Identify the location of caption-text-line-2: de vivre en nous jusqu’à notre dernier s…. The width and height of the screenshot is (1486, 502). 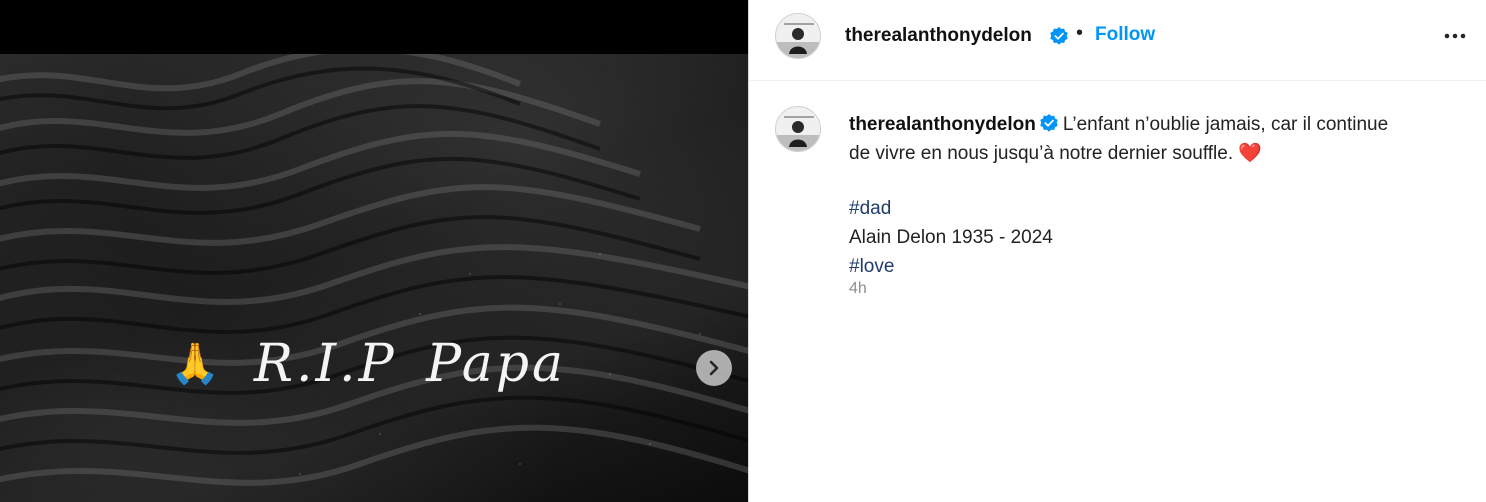
(1041, 153).